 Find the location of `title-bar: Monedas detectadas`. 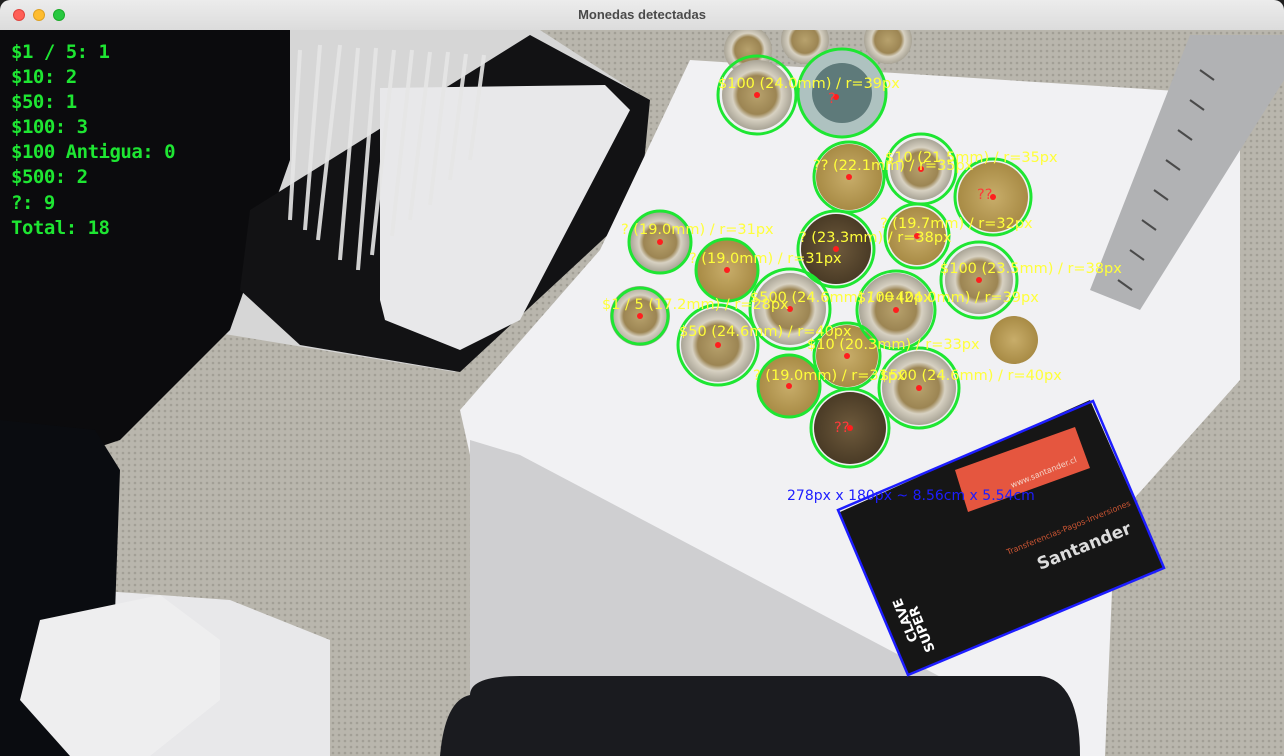

title-bar: Monedas detectadas is located at coordinates (642, 15).